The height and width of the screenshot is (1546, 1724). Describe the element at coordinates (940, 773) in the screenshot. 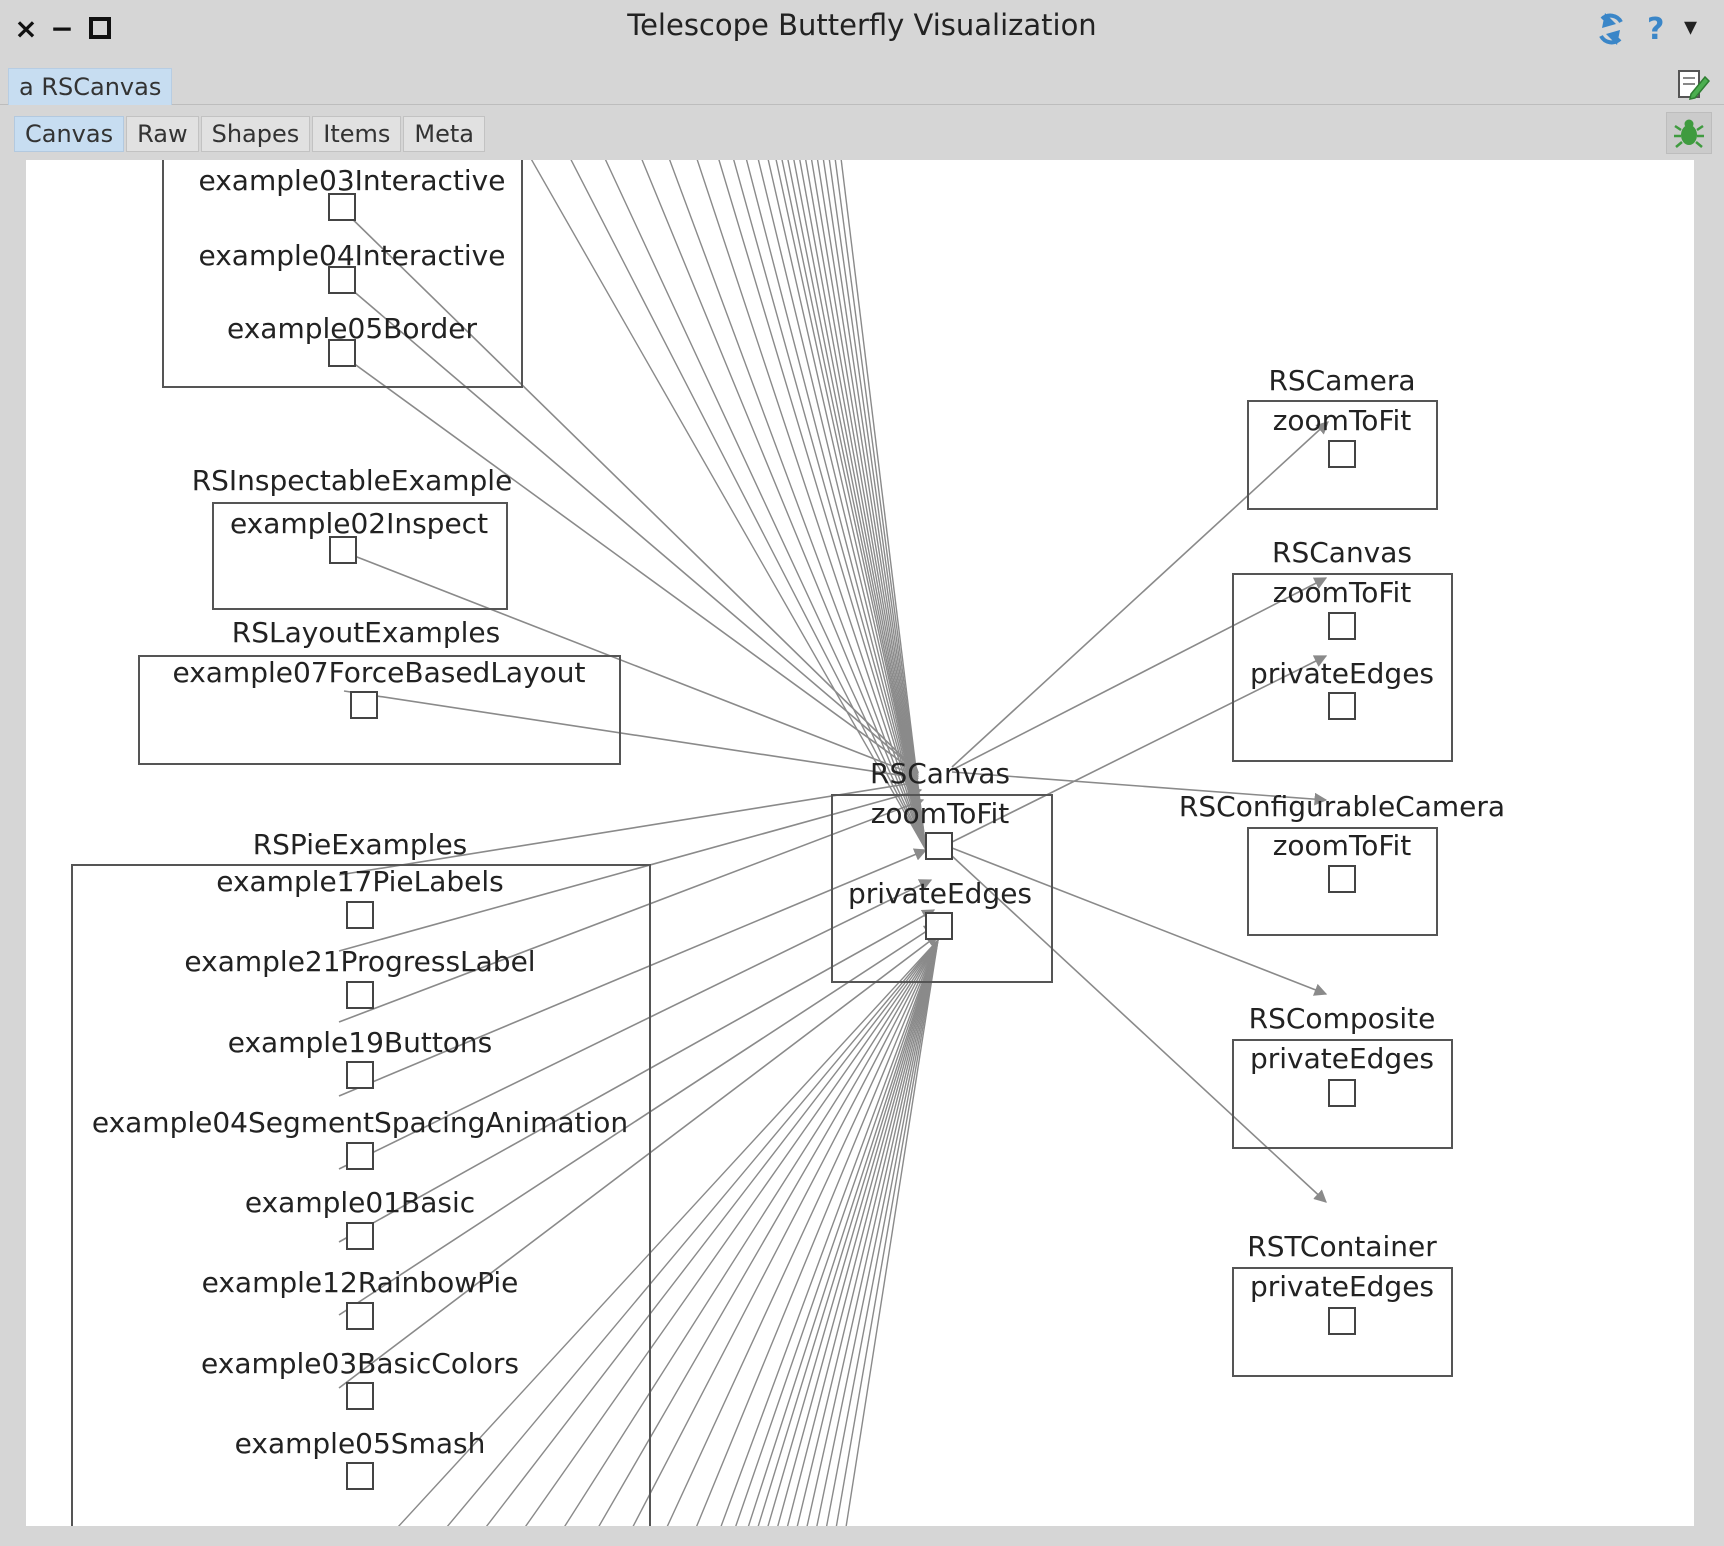

I see `class-title: RSCanvas` at that location.